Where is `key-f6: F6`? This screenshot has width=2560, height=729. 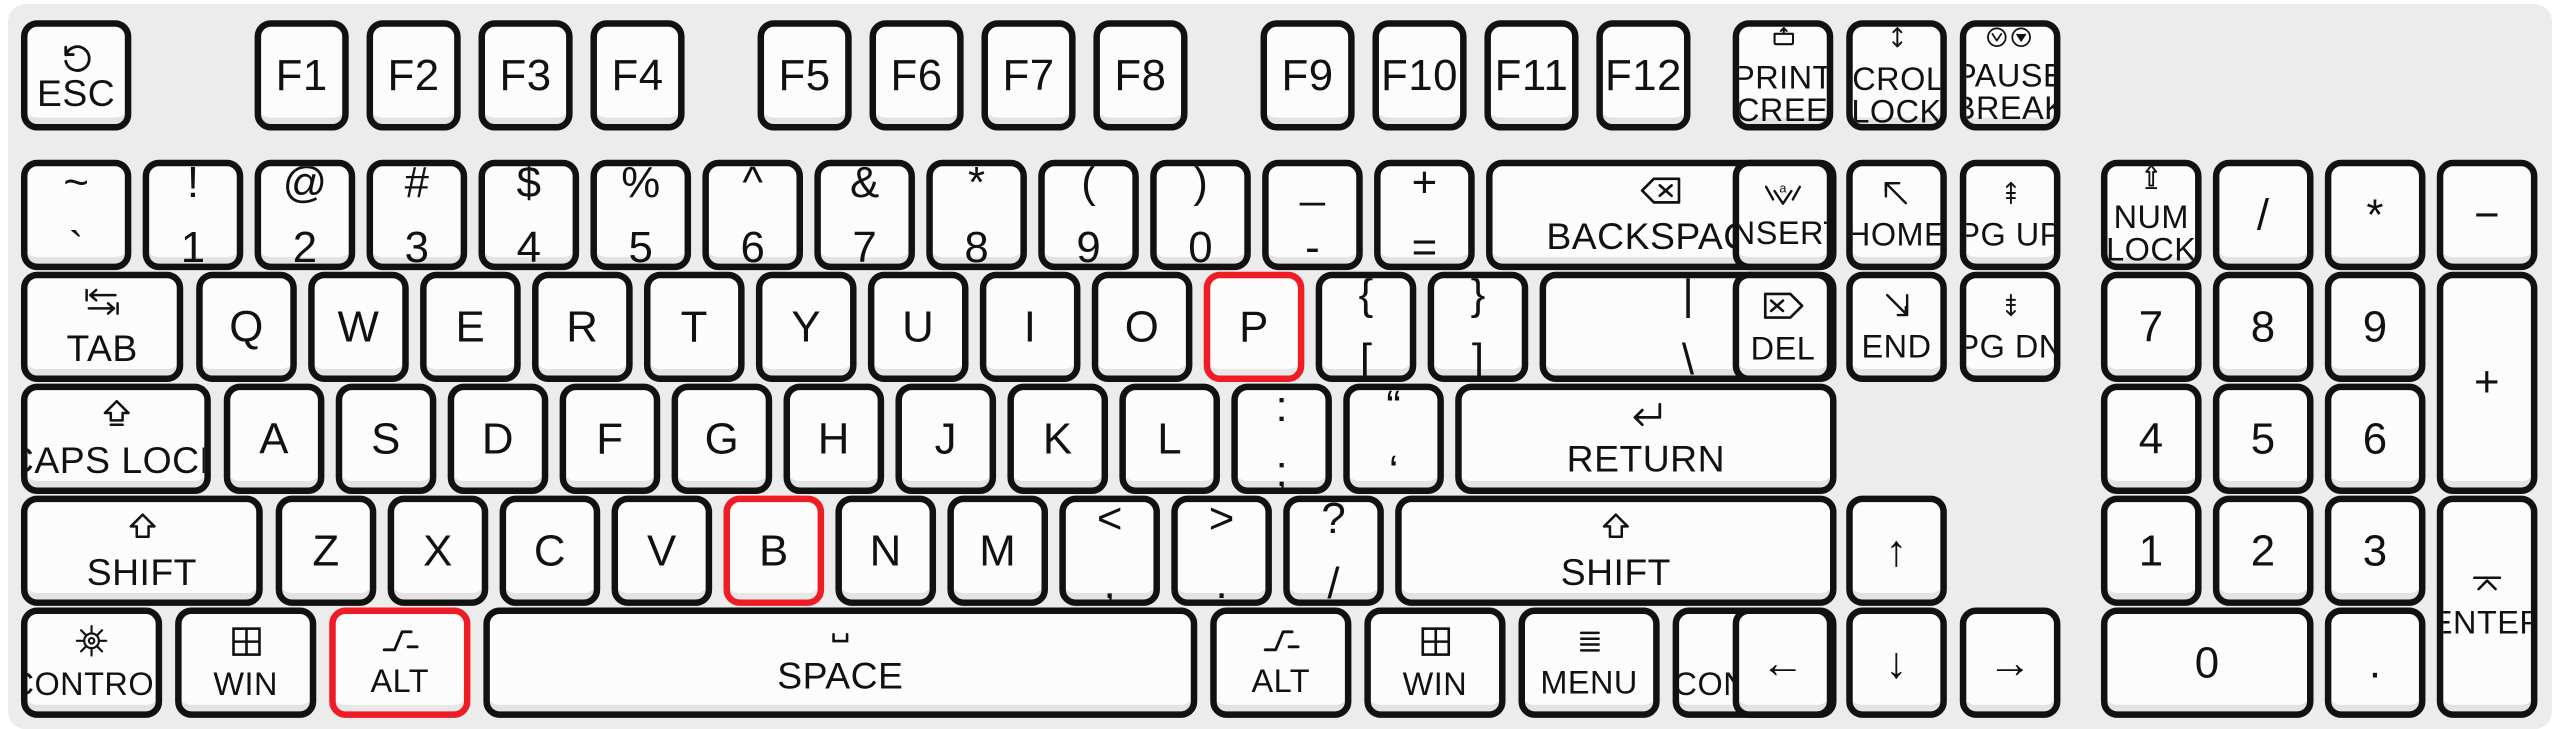
key-f6: F6 is located at coordinates (916, 75).